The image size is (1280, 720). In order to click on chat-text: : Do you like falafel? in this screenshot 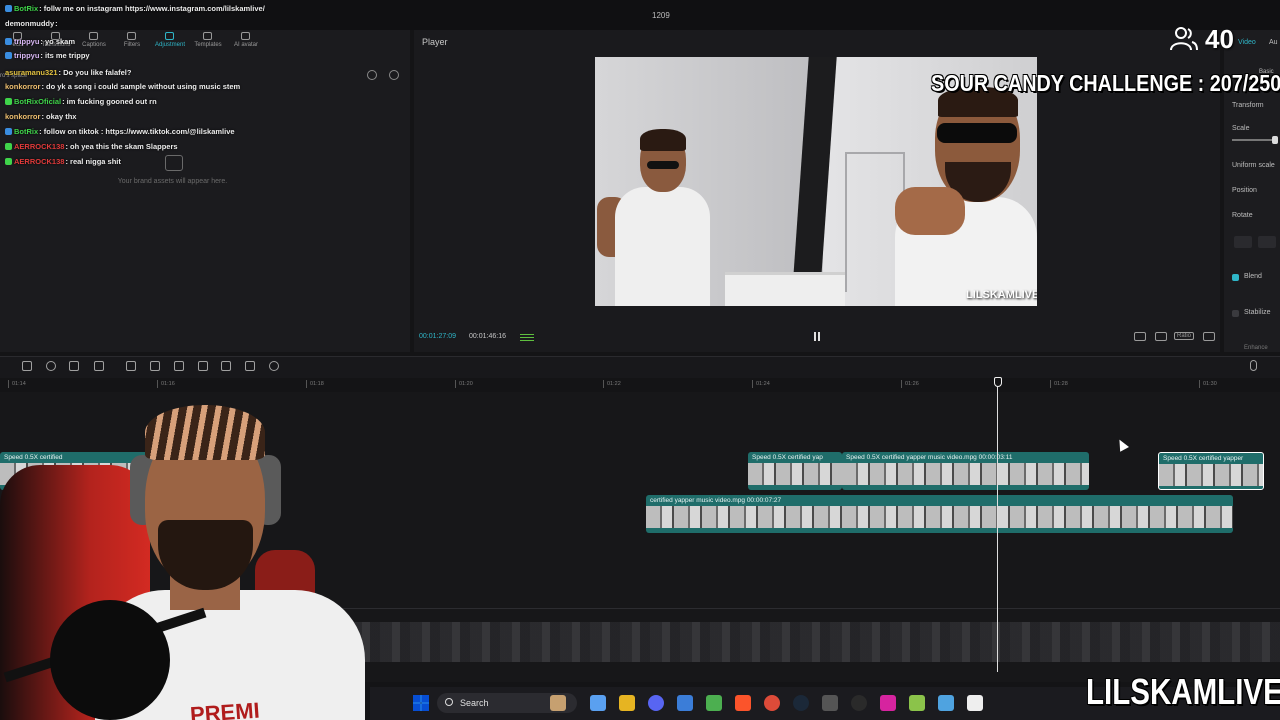, I will do `click(95, 72)`.